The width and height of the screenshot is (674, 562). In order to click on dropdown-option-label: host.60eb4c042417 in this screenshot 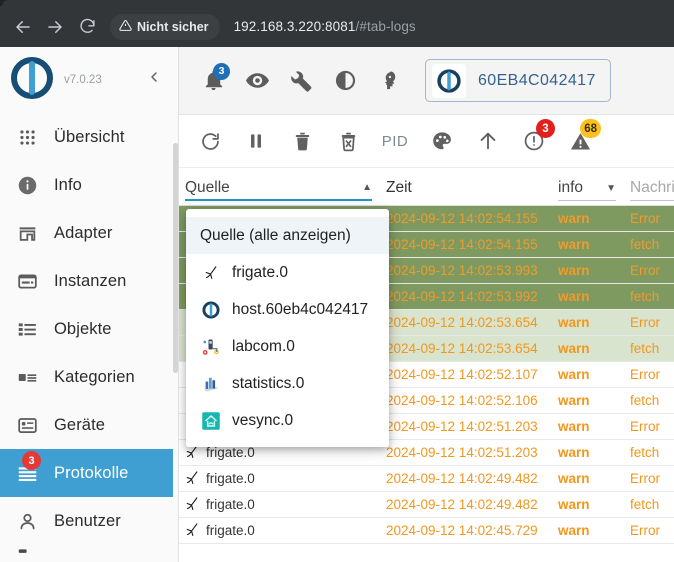, I will do `click(300, 309)`.